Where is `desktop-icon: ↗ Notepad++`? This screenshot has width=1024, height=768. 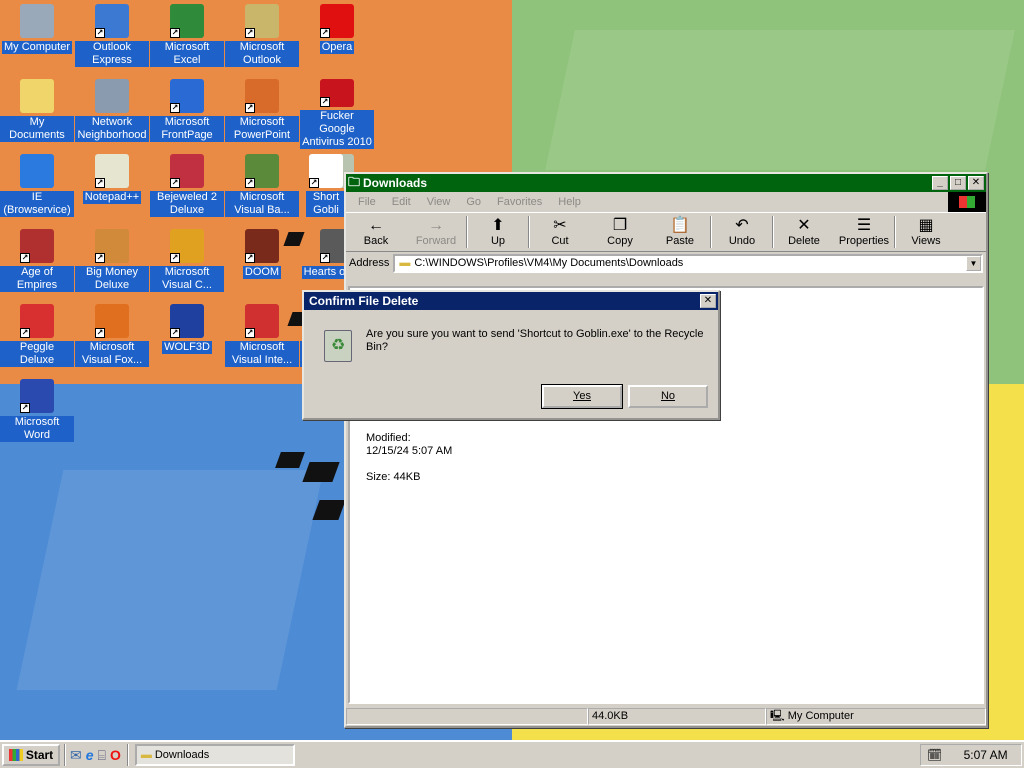 desktop-icon: ↗ Notepad++ is located at coordinates (112, 189).